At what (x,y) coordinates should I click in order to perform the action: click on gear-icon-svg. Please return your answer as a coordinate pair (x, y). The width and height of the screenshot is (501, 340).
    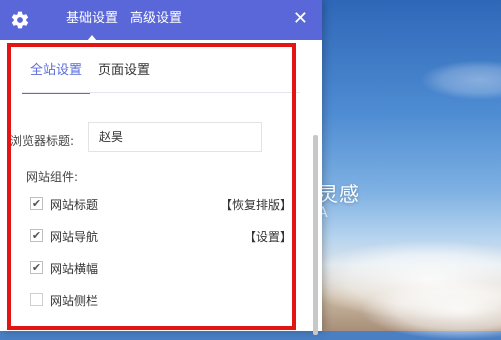
    Looking at the image, I should click on (20, 20).